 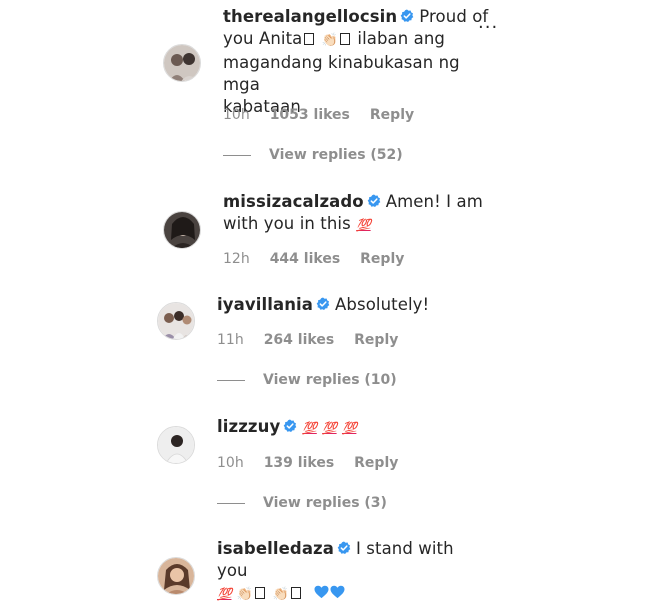 What do you see at coordinates (230, 340) in the screenshot?
I see `comment-time: 11h` at bounding box center [230, 340].